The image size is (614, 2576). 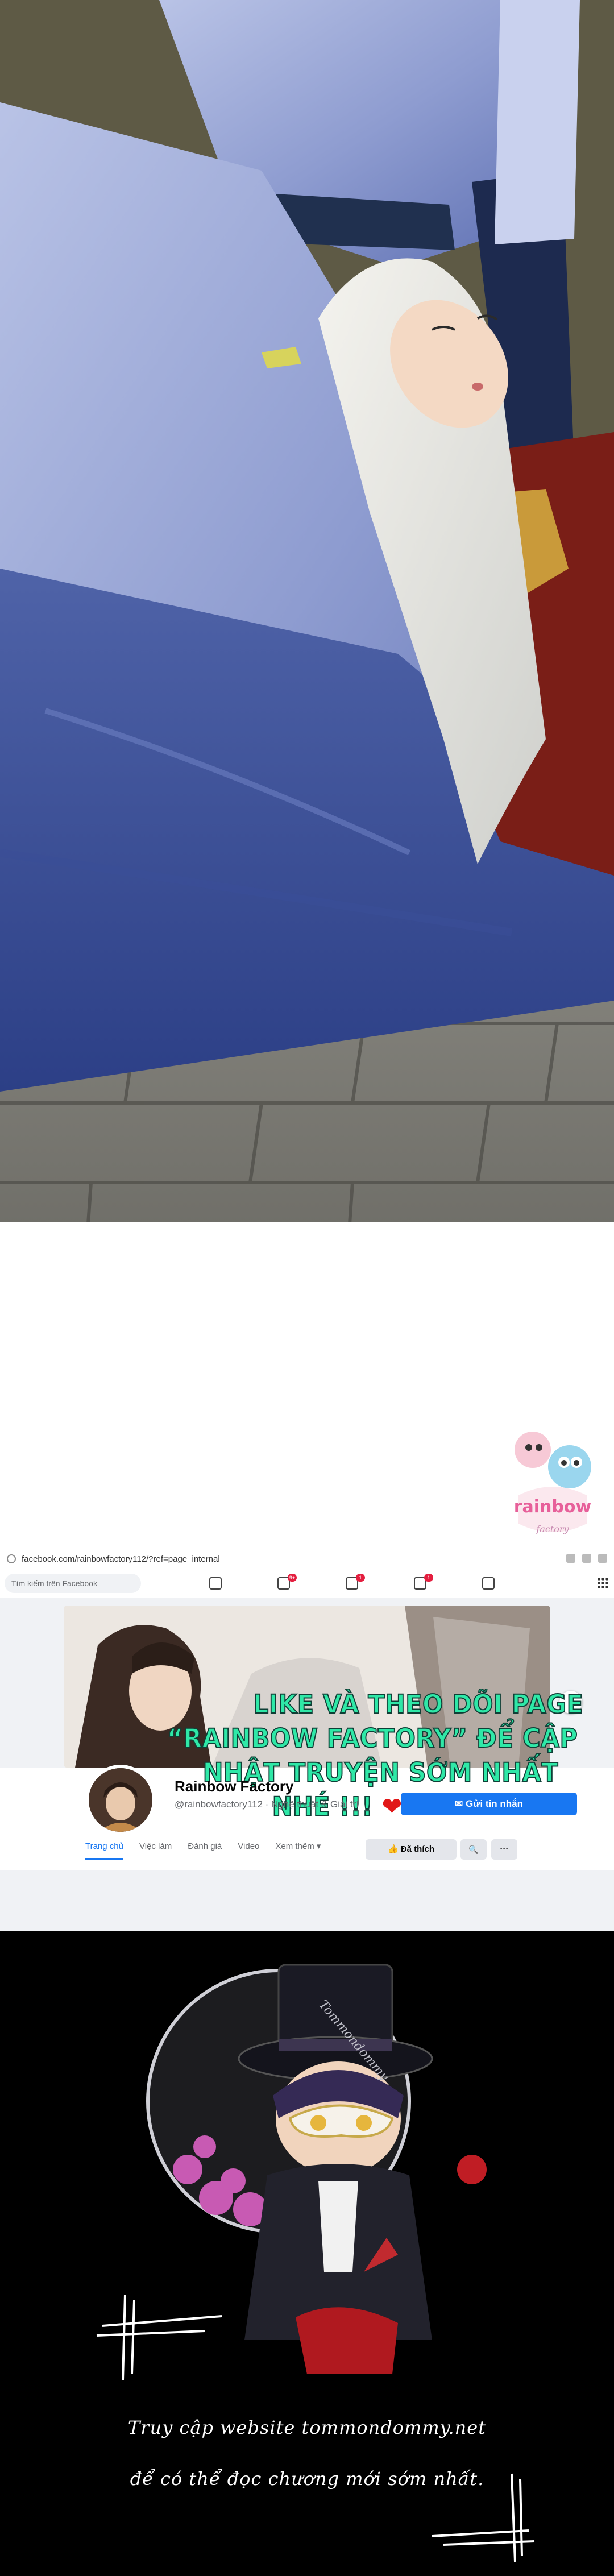 I want to click on more-options-button: ···, so click(x=504, y=1849).